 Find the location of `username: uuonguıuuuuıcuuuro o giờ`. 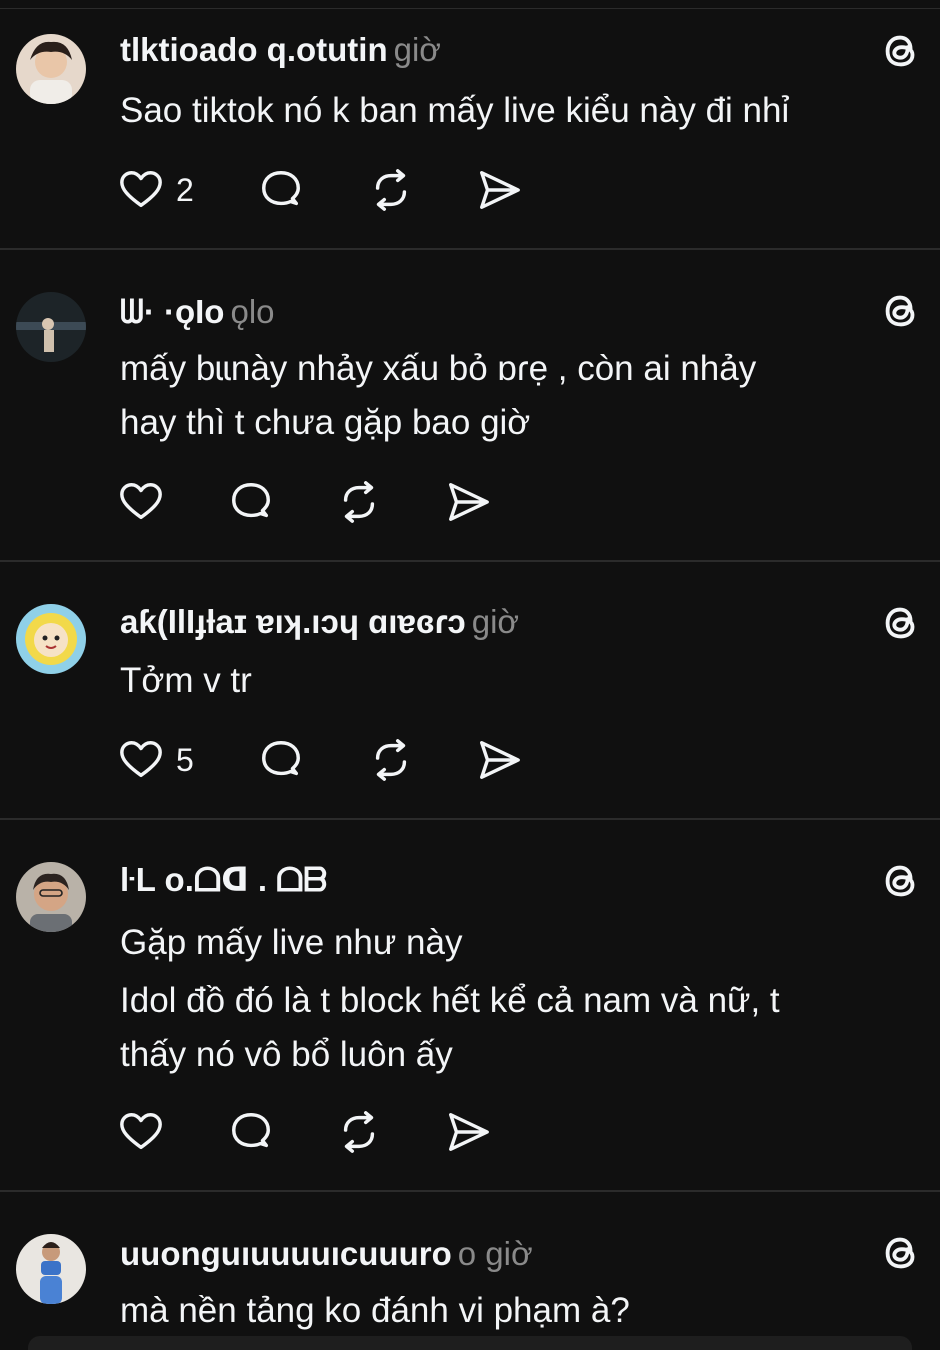

username: uuonguıuuuuıcuuuro o giờ is located at coordinates (326, 1254).